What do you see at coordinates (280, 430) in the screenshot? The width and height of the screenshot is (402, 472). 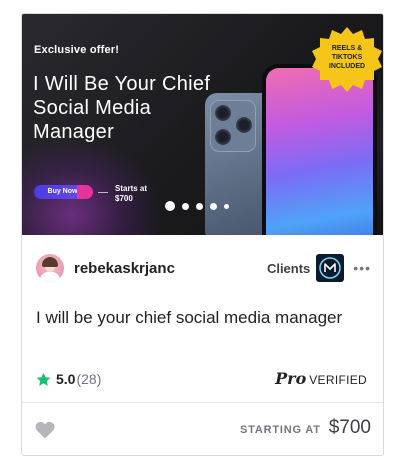 I see `starting-at-label: STARTING AT` at bounding box center [280, 430].